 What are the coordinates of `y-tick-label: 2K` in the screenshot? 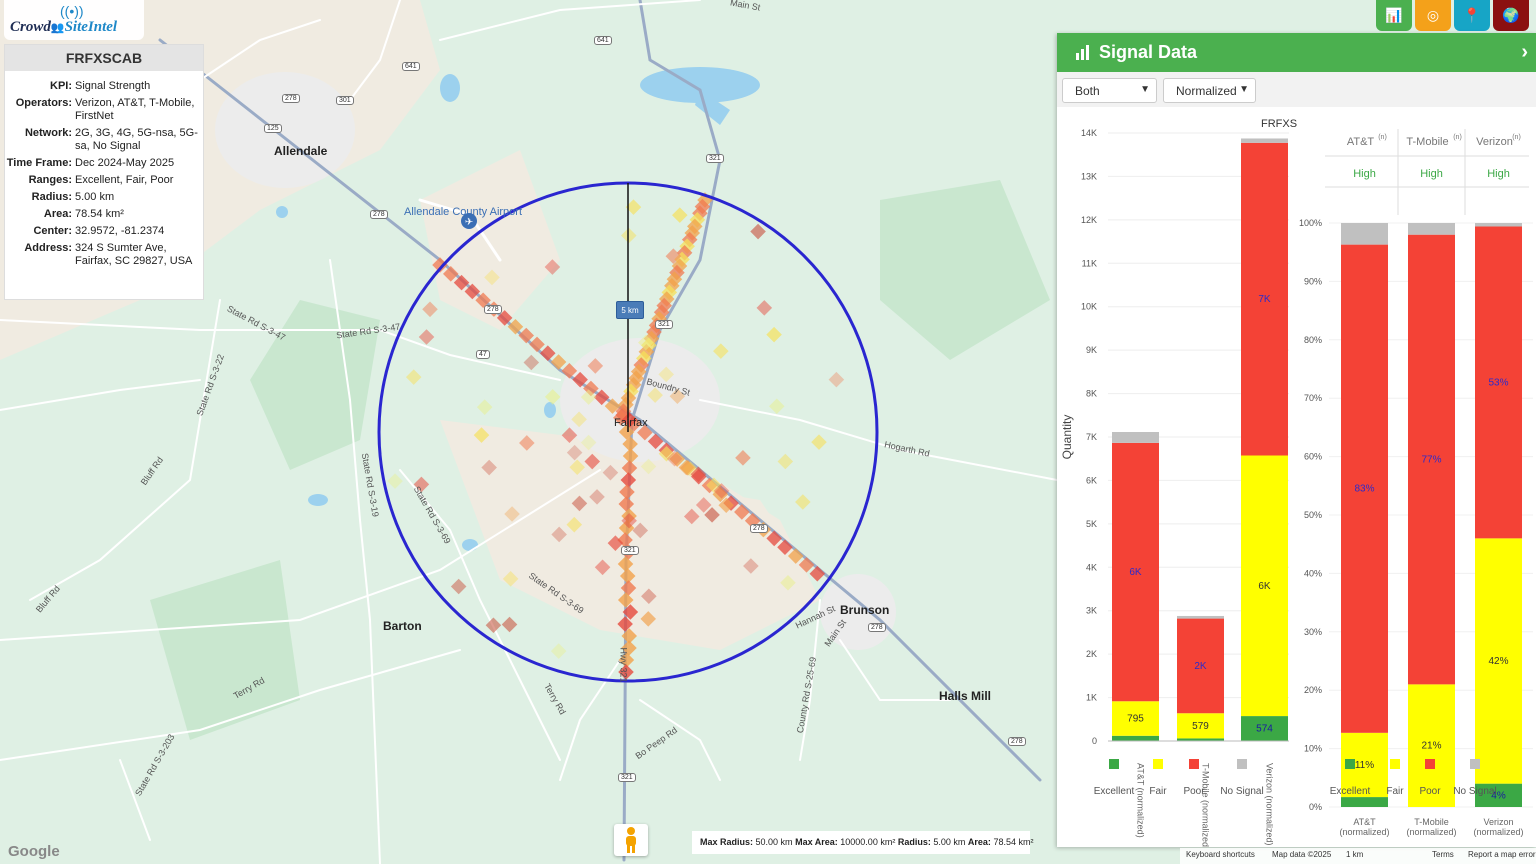 It's located at (1091, 654).